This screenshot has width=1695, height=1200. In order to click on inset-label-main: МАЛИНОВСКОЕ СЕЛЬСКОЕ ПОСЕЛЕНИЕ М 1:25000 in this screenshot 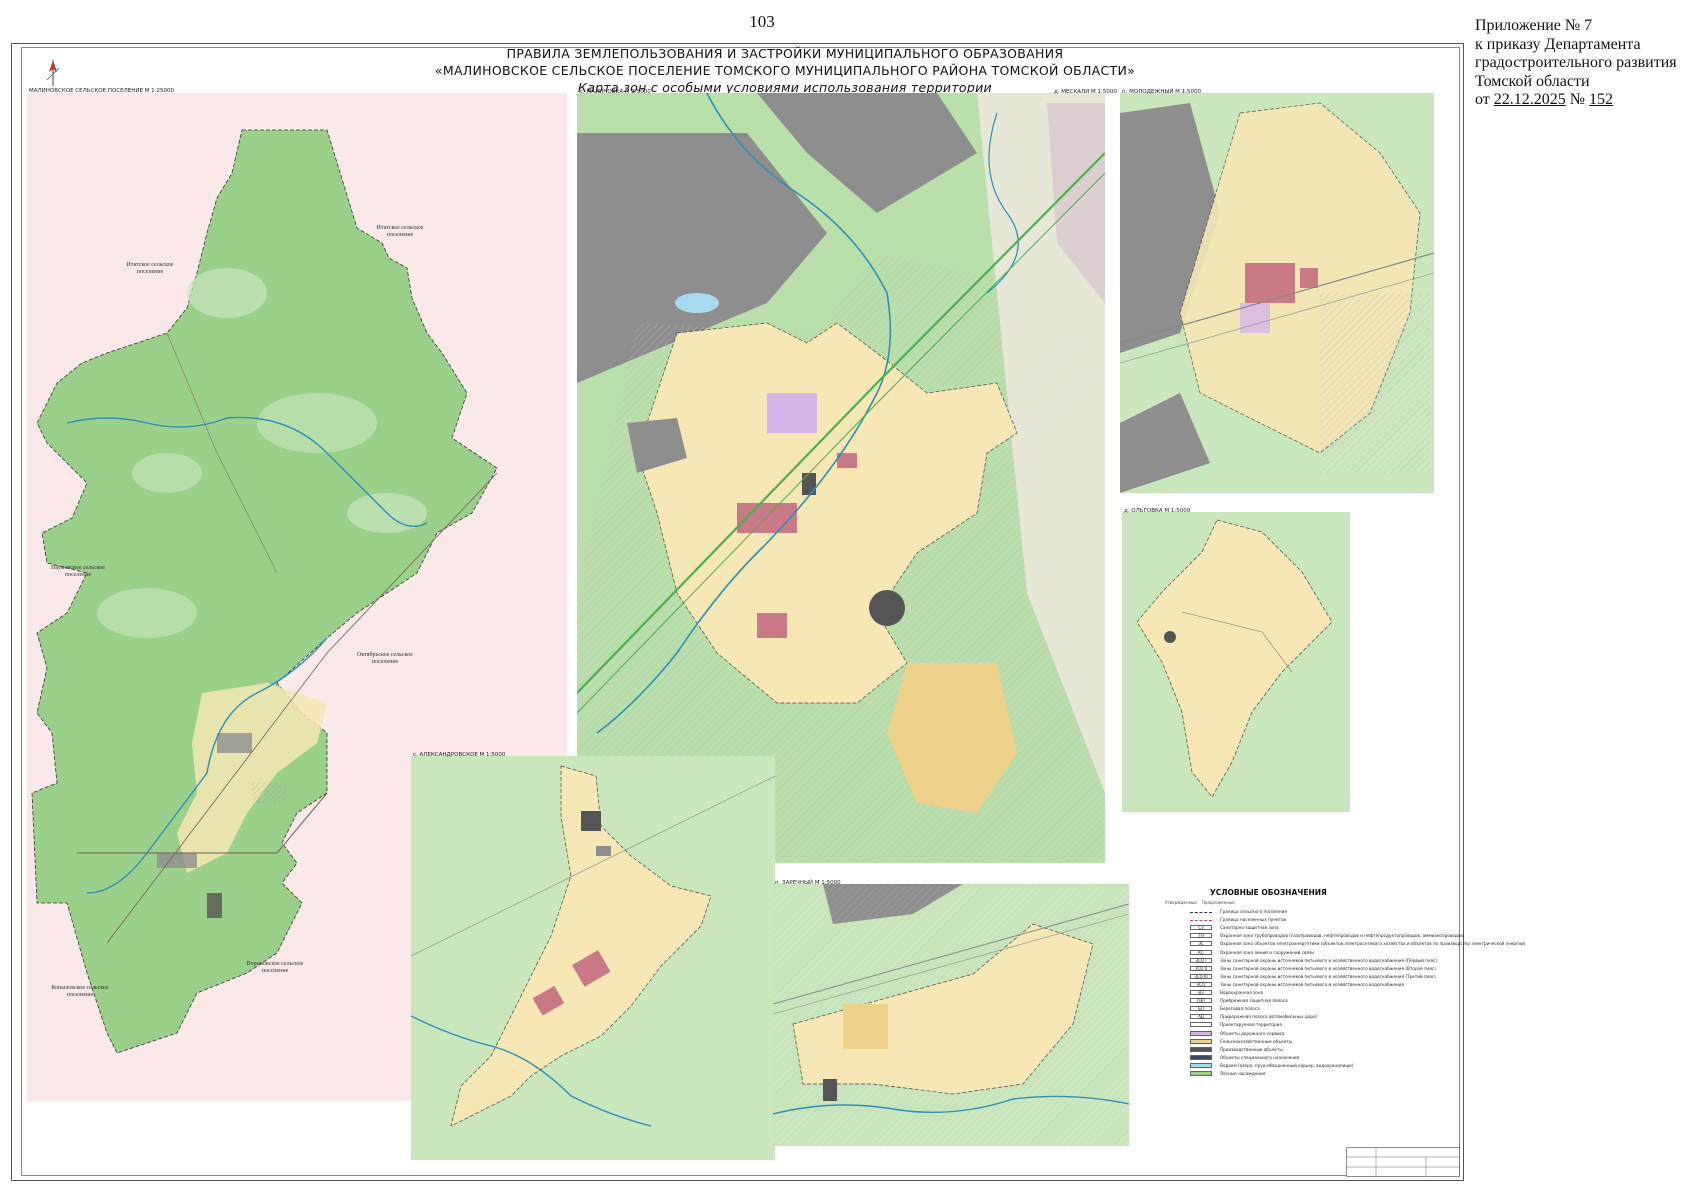, I will do `click(102, 91)`.